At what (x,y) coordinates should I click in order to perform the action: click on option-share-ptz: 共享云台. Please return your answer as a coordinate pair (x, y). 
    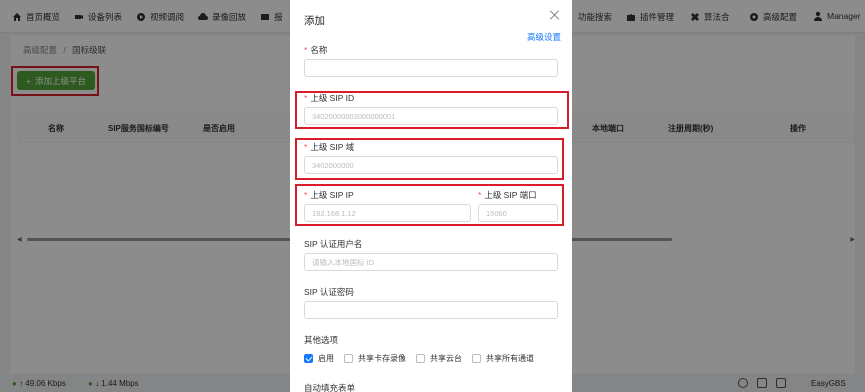
    Looking at the image, I should click on (439, 358).